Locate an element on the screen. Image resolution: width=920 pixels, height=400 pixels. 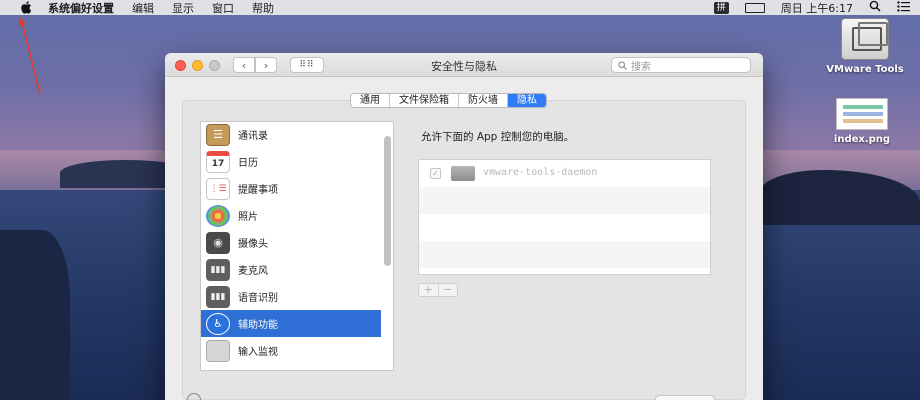
apple-menu-icon is located at coordinates (26, 7).